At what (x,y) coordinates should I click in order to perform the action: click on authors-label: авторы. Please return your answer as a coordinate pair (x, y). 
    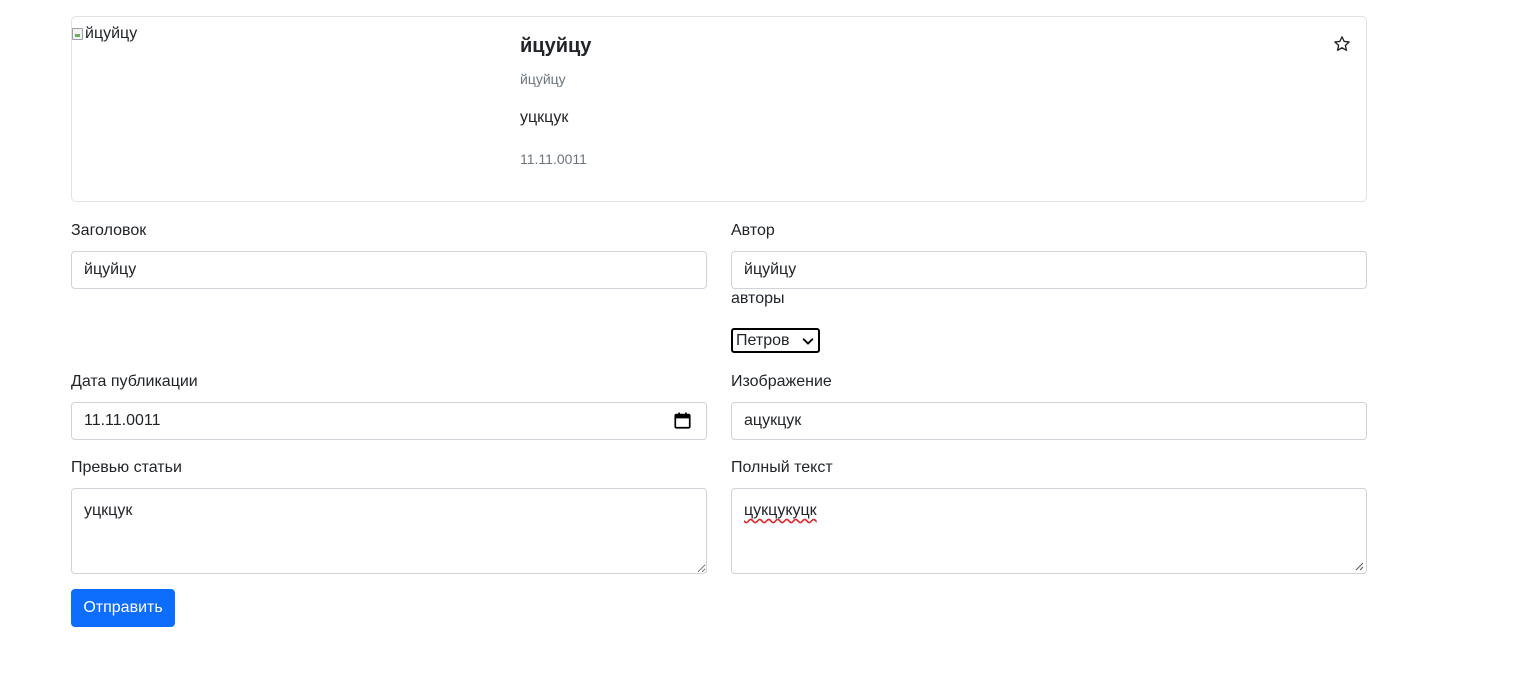
    Looking at the image, I should click on (758, 298).